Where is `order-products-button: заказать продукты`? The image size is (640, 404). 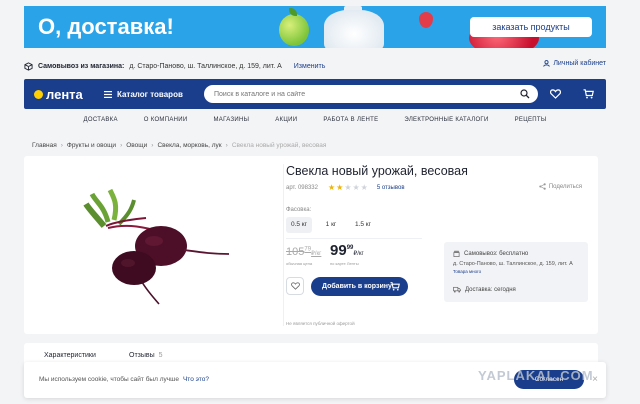 order-products-button: заказать продукты is located at coordinates (531, 27).